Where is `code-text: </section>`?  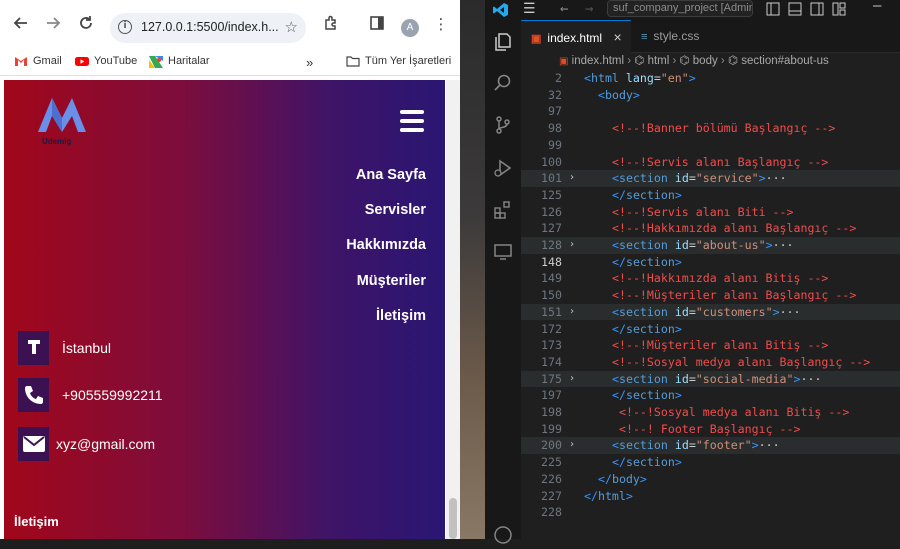
code-text: </section> is located at coordinates (647, 261).